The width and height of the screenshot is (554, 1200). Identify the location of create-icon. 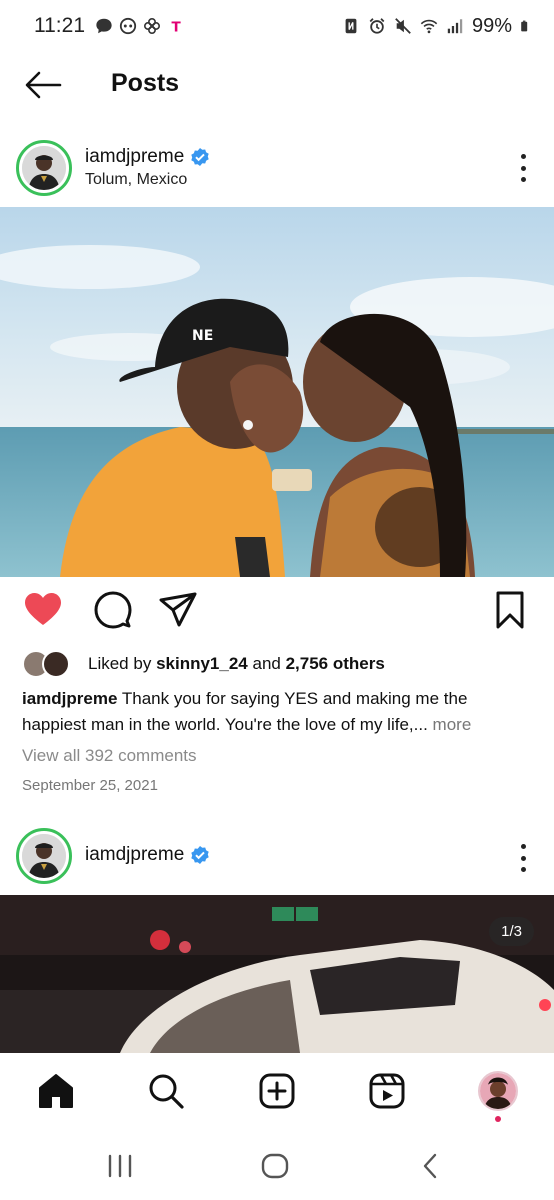
(277, 1091).